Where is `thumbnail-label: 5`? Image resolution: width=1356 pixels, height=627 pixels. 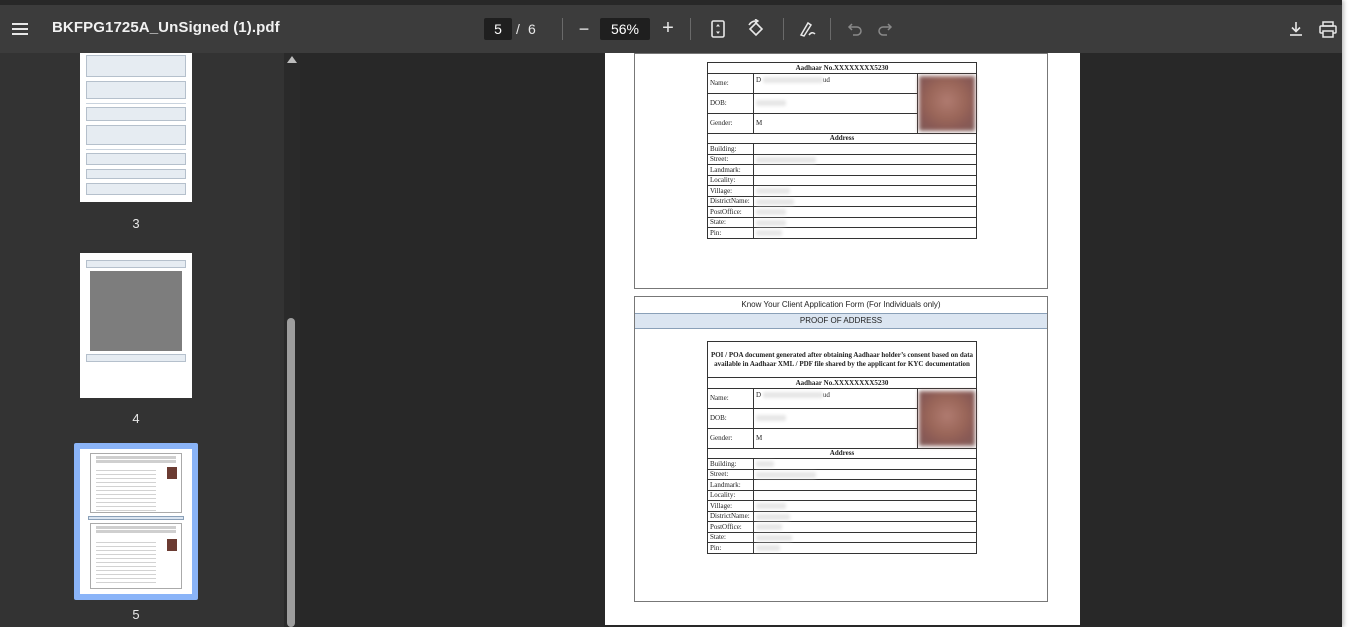
thumbnail-label: 5 is located at coordinates (136, 614).